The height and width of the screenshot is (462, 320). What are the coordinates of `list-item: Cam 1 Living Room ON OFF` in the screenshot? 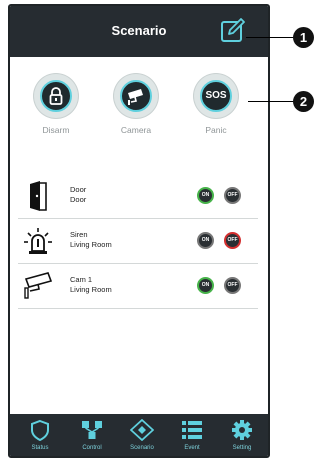 It's located at (138, 286).